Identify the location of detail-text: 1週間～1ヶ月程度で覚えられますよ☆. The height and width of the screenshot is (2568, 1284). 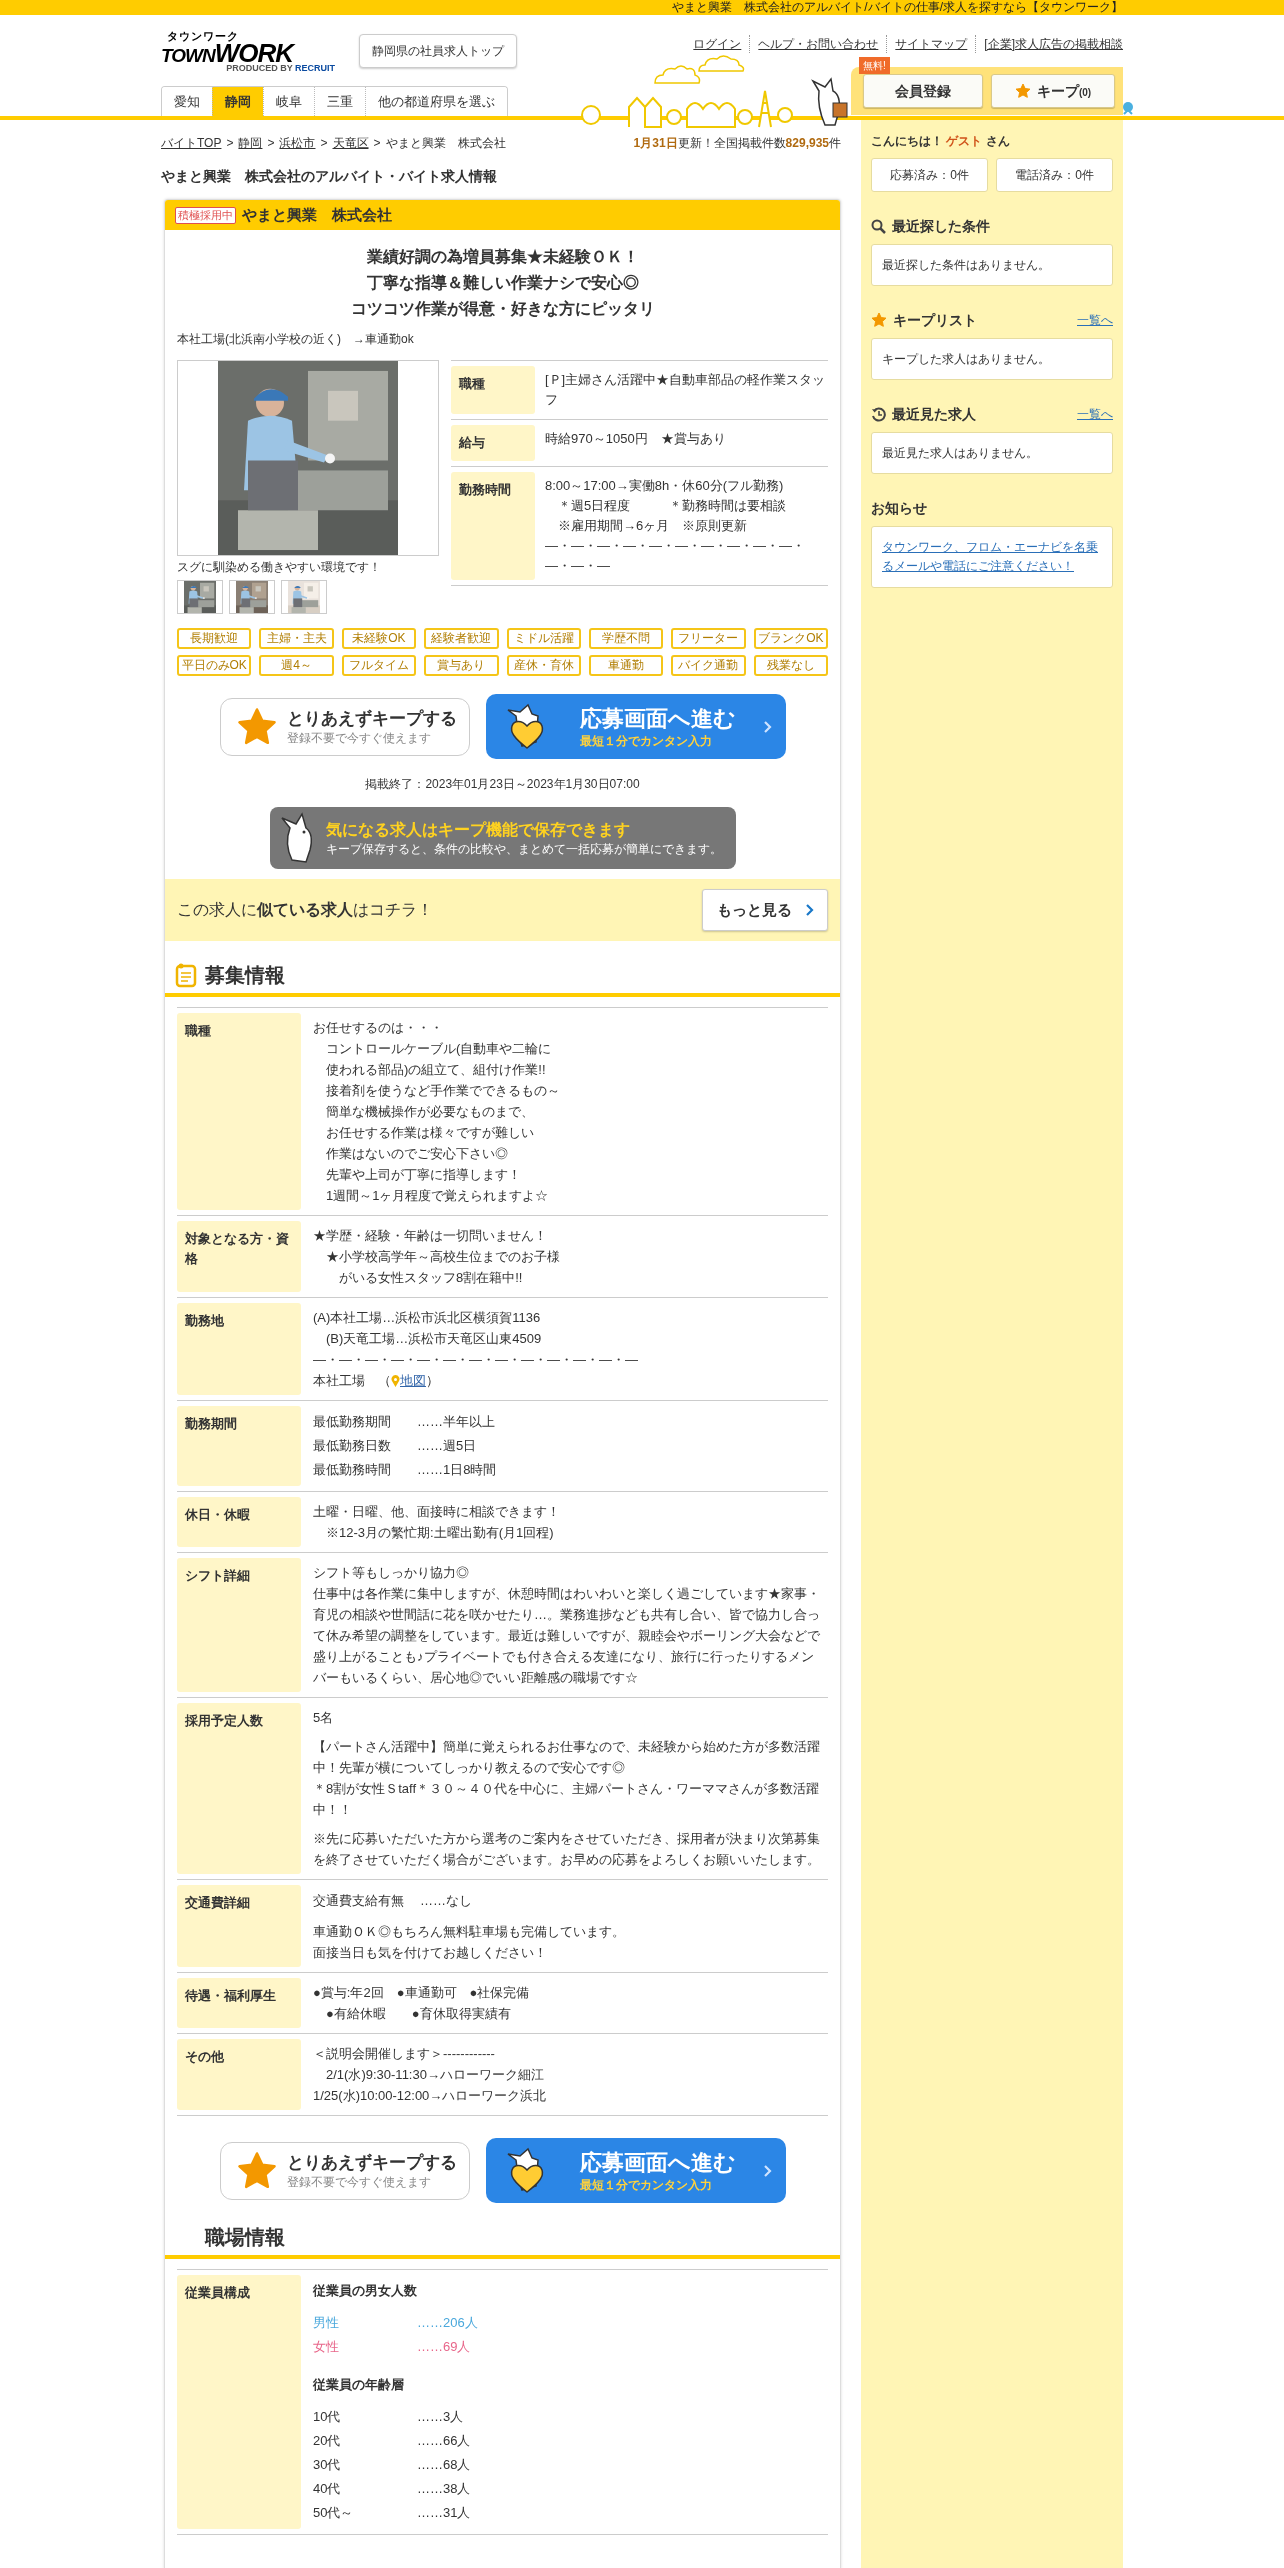
(437, 1196).